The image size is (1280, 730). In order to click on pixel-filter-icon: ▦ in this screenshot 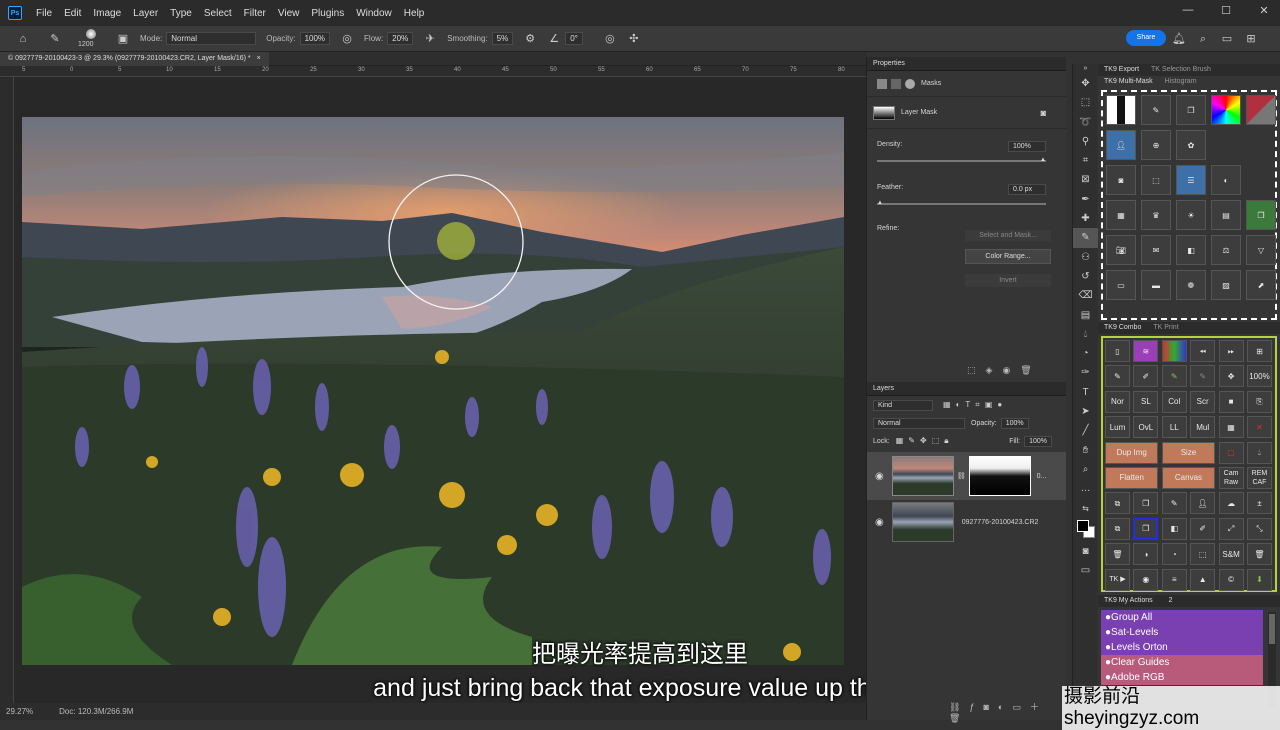, I will do `click(949, 404)`.